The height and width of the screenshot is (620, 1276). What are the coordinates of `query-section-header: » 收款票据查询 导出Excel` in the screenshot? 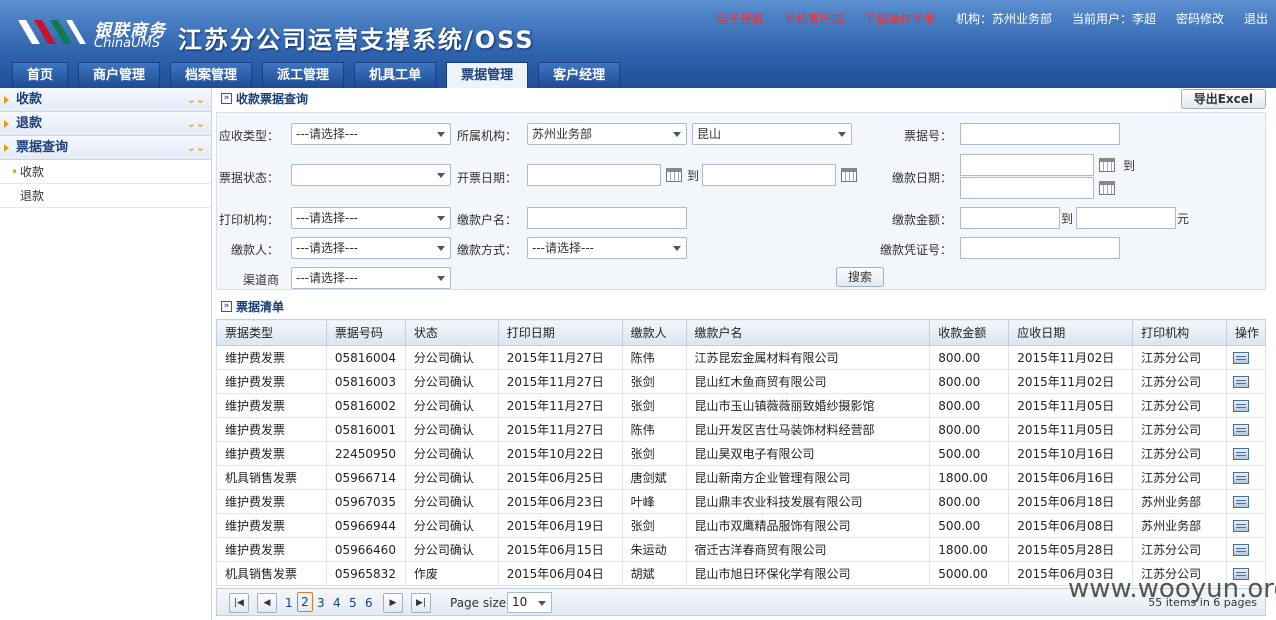 It's located at (746, 99).